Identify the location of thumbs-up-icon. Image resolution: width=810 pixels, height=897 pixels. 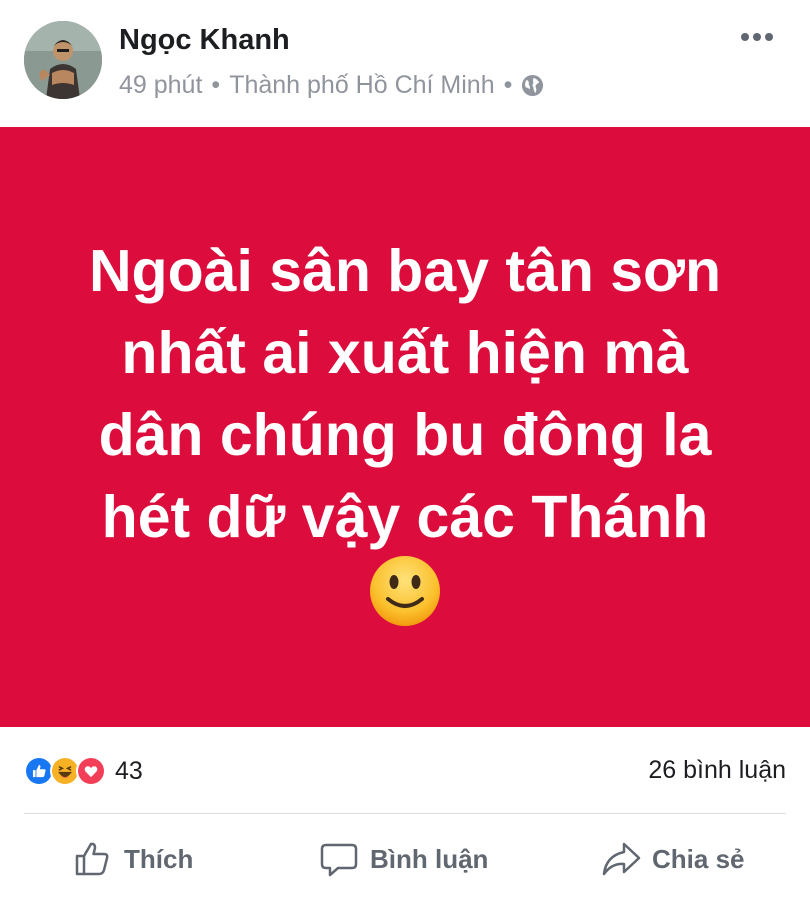
(92, 859).